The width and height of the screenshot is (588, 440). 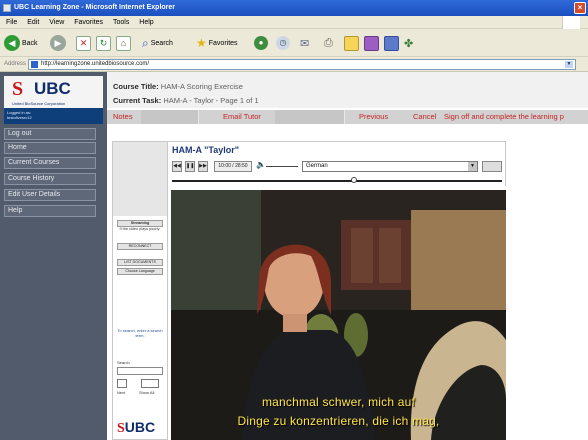 What do you see at coordinates (39, 103) in the screenshot?
I see `logo-subtitle: United BioSource Corporation` at bounding box center [39, 103].